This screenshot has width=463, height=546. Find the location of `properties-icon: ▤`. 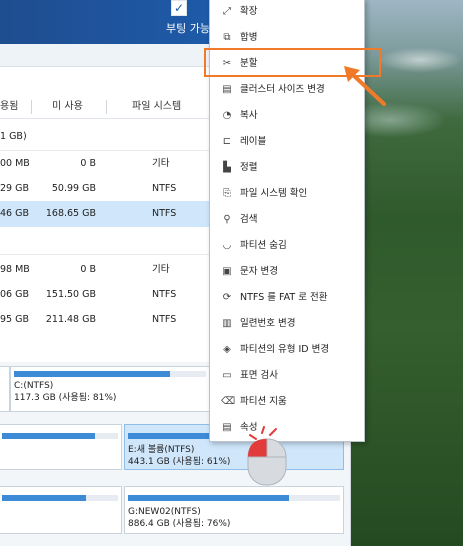

properties-icon: ▤ is located at coordinates (227, 427).